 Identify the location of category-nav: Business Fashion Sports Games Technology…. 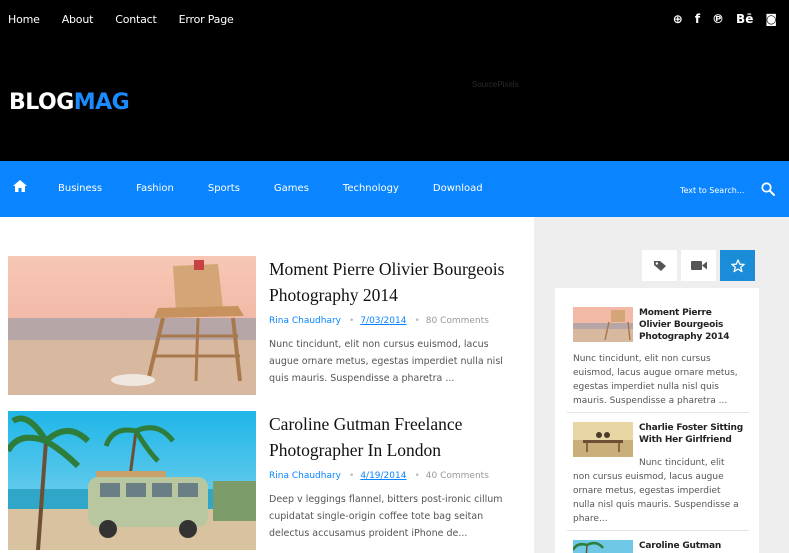
(287, 188).